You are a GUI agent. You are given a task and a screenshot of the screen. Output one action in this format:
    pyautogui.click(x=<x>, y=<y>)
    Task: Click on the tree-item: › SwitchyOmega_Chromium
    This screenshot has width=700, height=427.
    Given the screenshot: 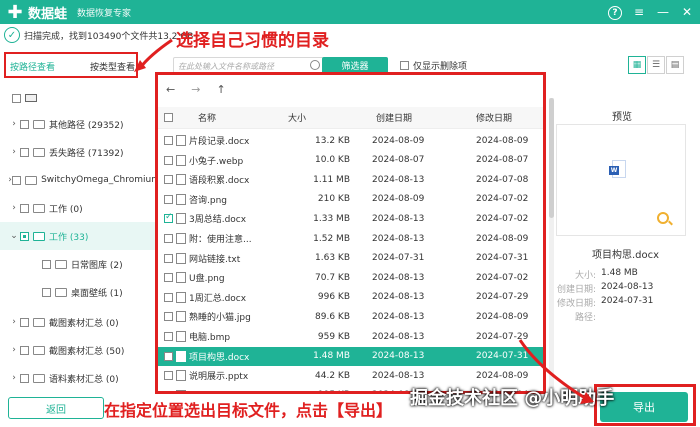 What is the action you would take?
    pyautogui.click(x=80, y=180)
    